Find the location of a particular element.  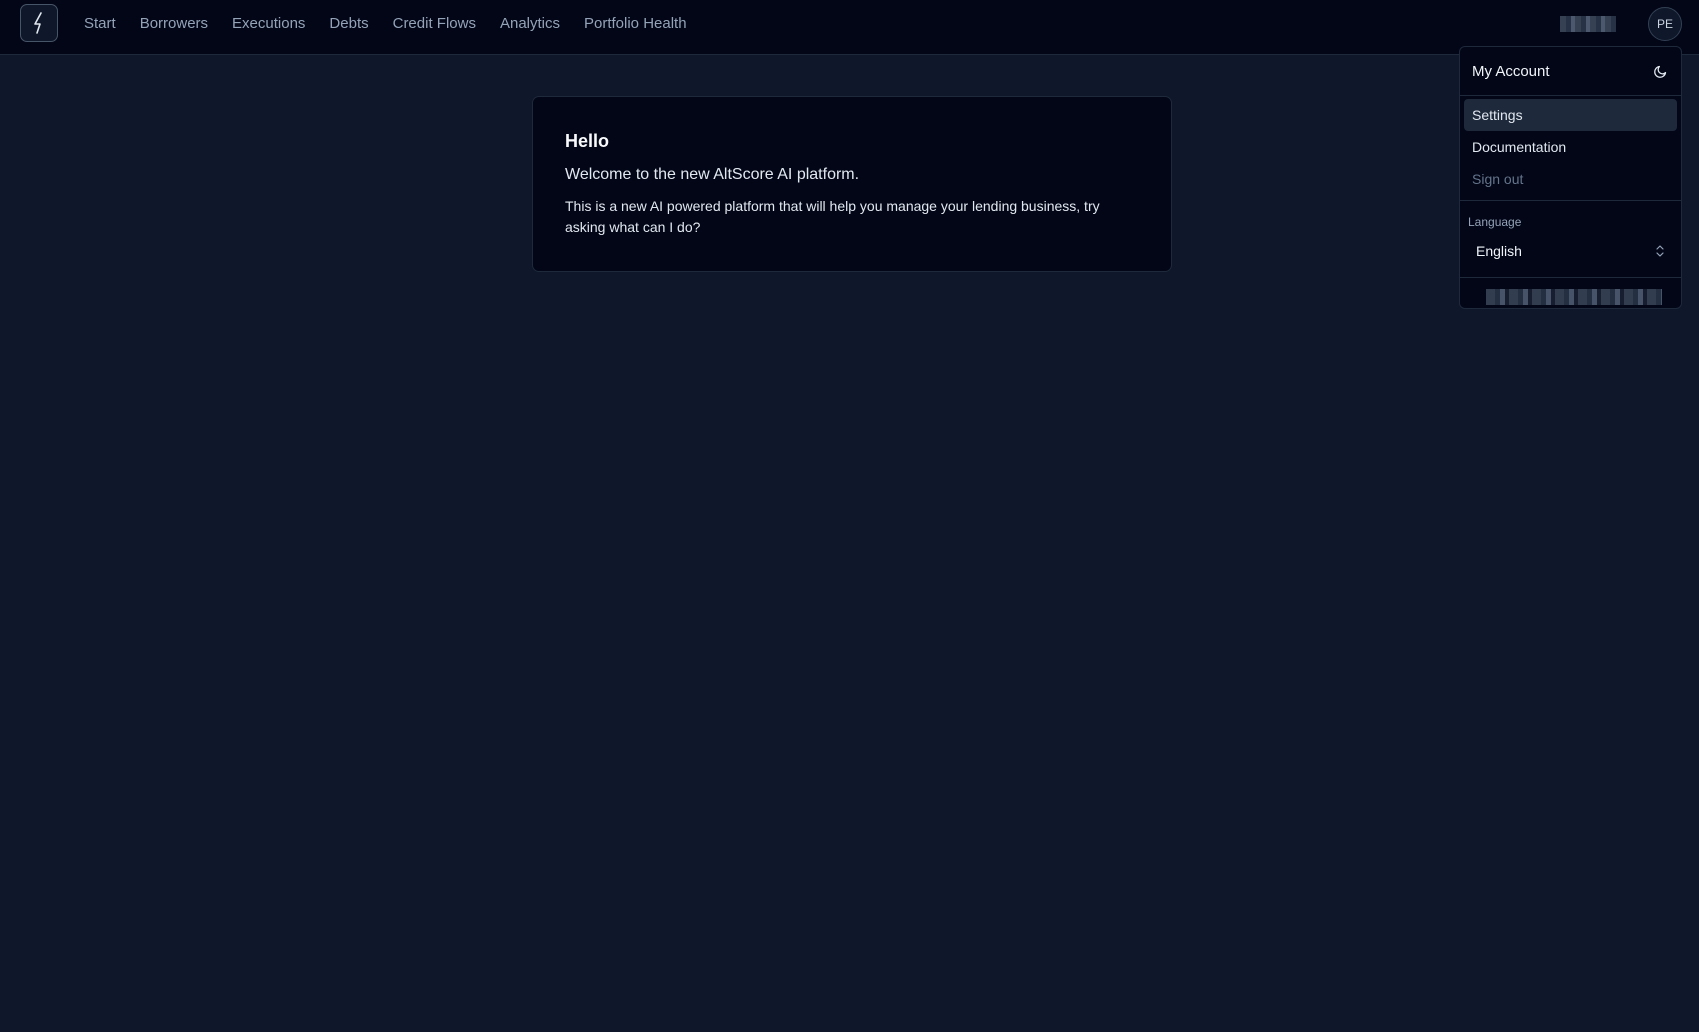

nav-item-start: Start is located at coordinates (100, 23).